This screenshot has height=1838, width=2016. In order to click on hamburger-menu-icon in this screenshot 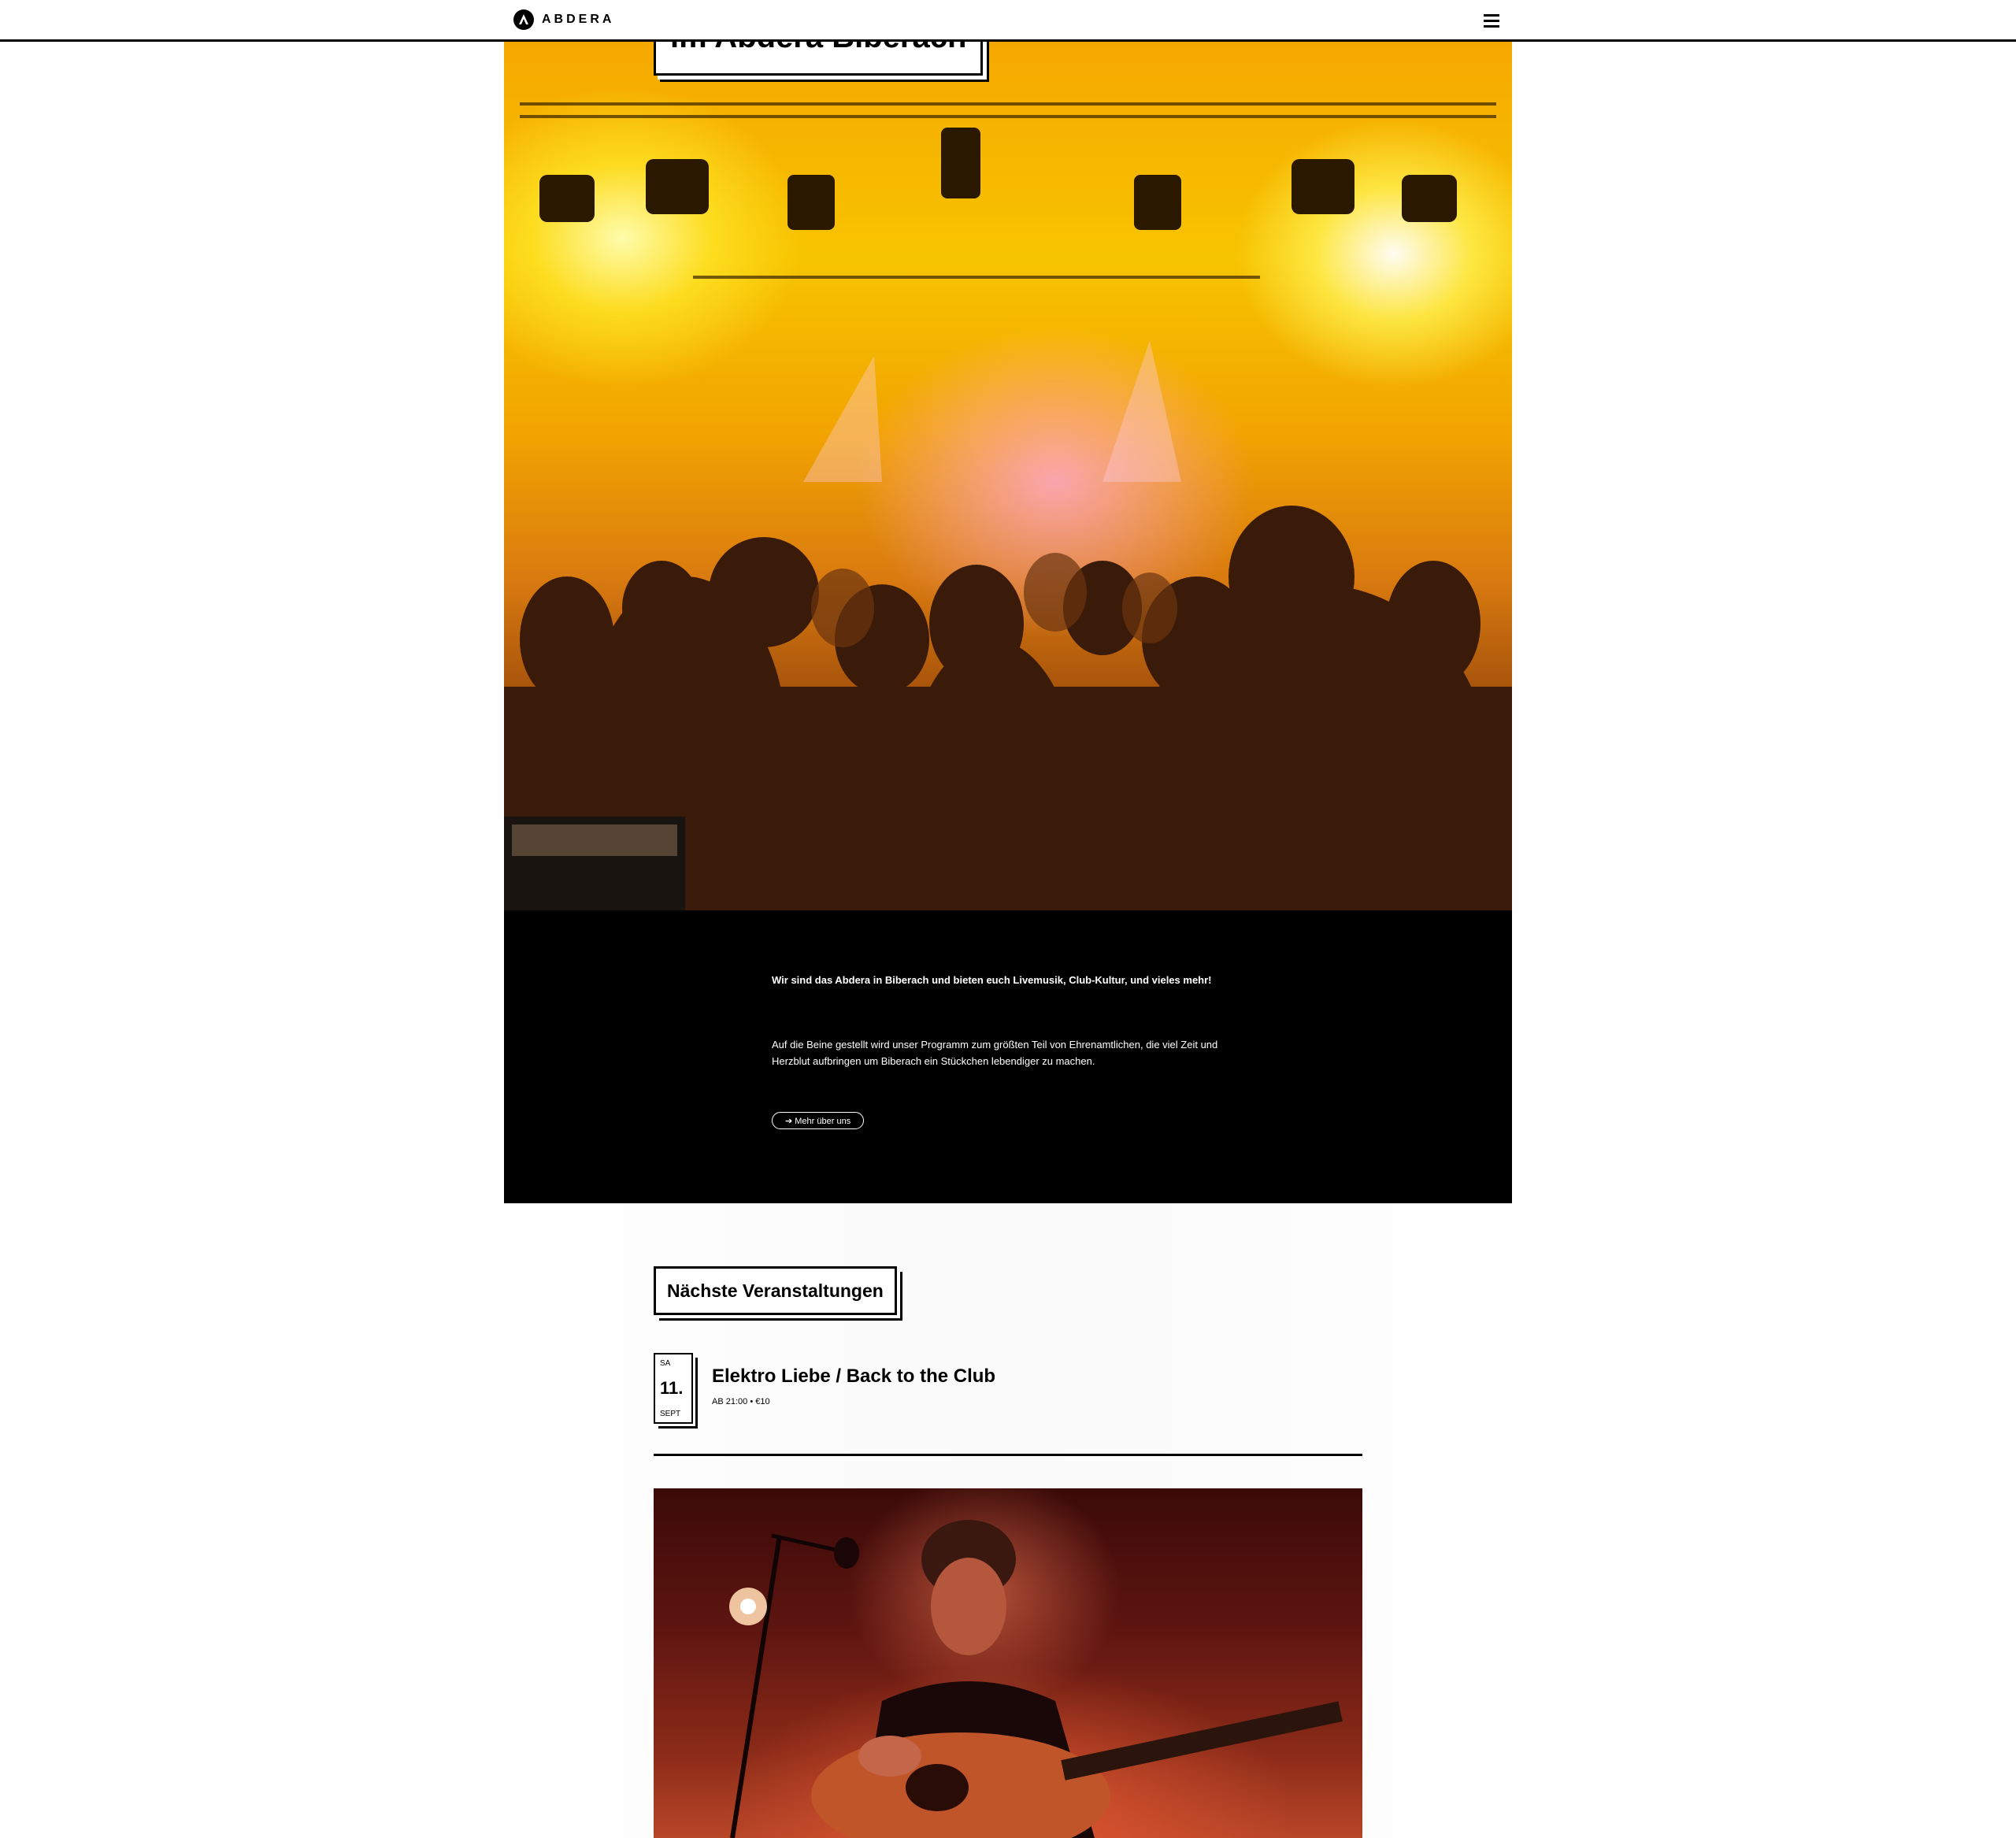, I will do `click(1491, 20)`.